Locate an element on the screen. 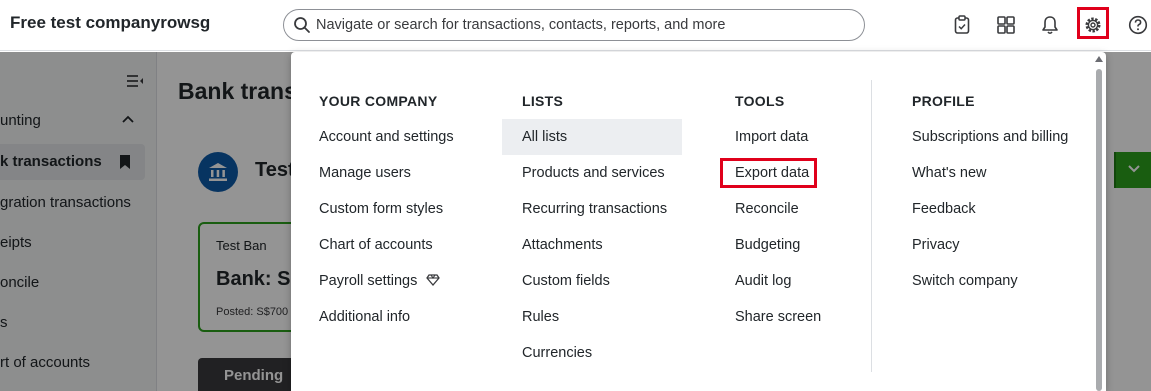  menu-chart-of-accounts: Chart of accounts is located at coordinates (376, 245).